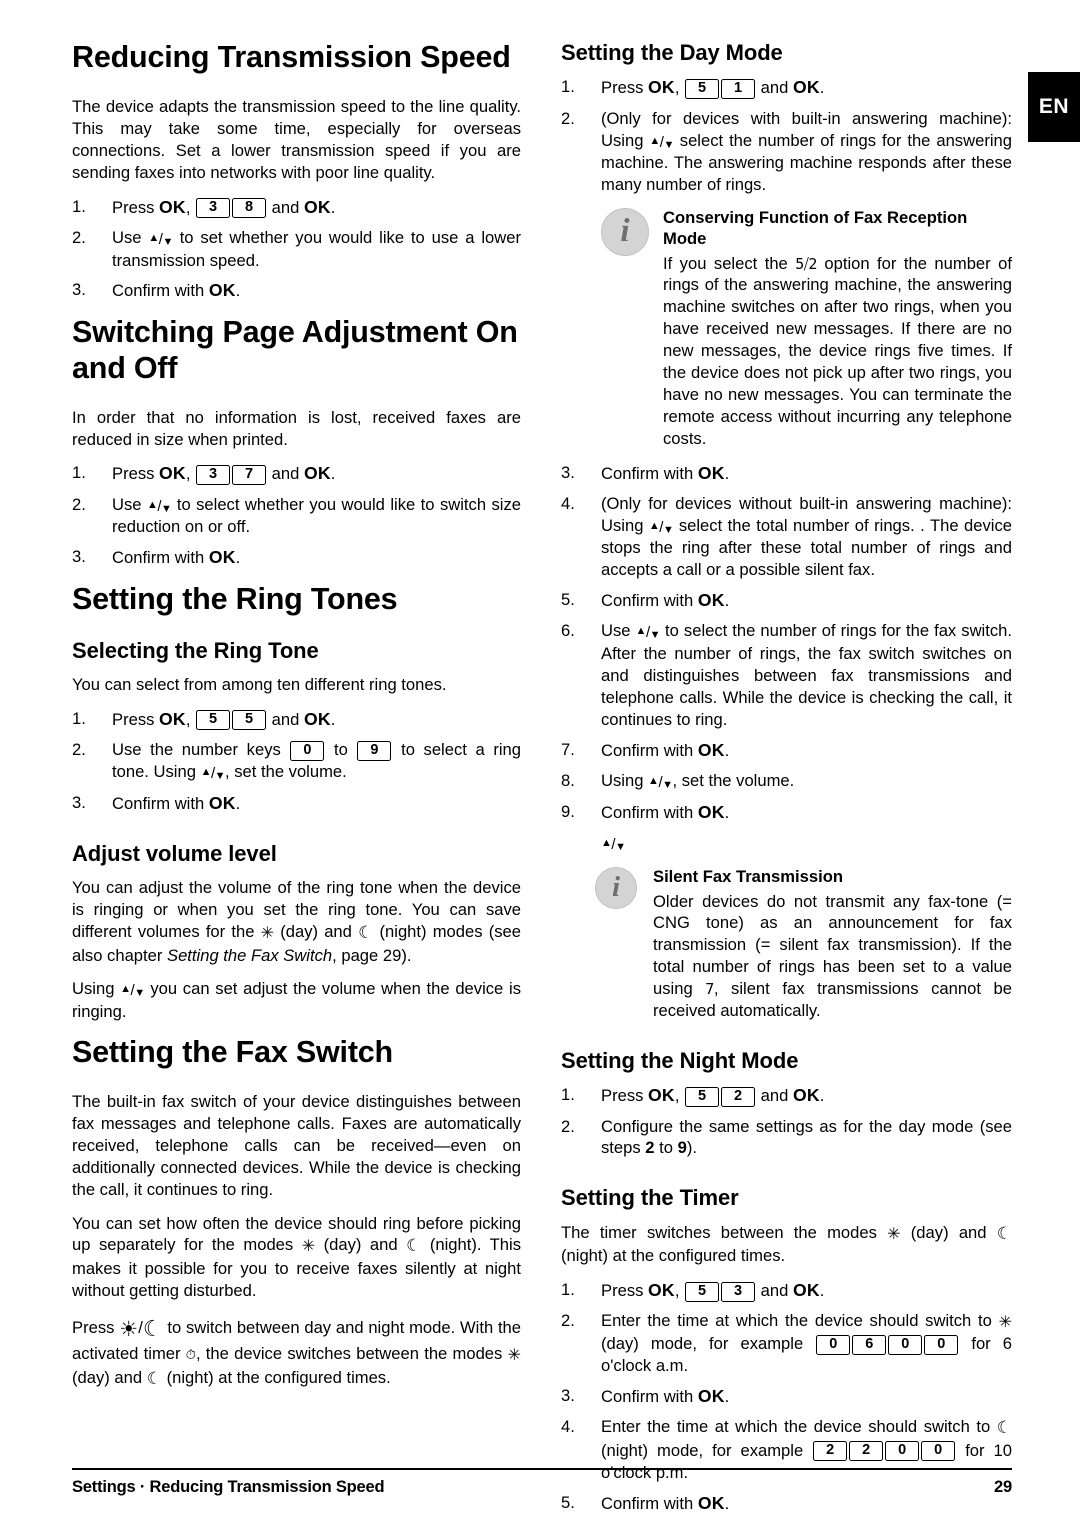 Image resolution: width=1080 pixels, height=1529 pixels. I want to click on heading-setting-the-fax-switch: Setting the Fax Switch, so click(232, 1052).